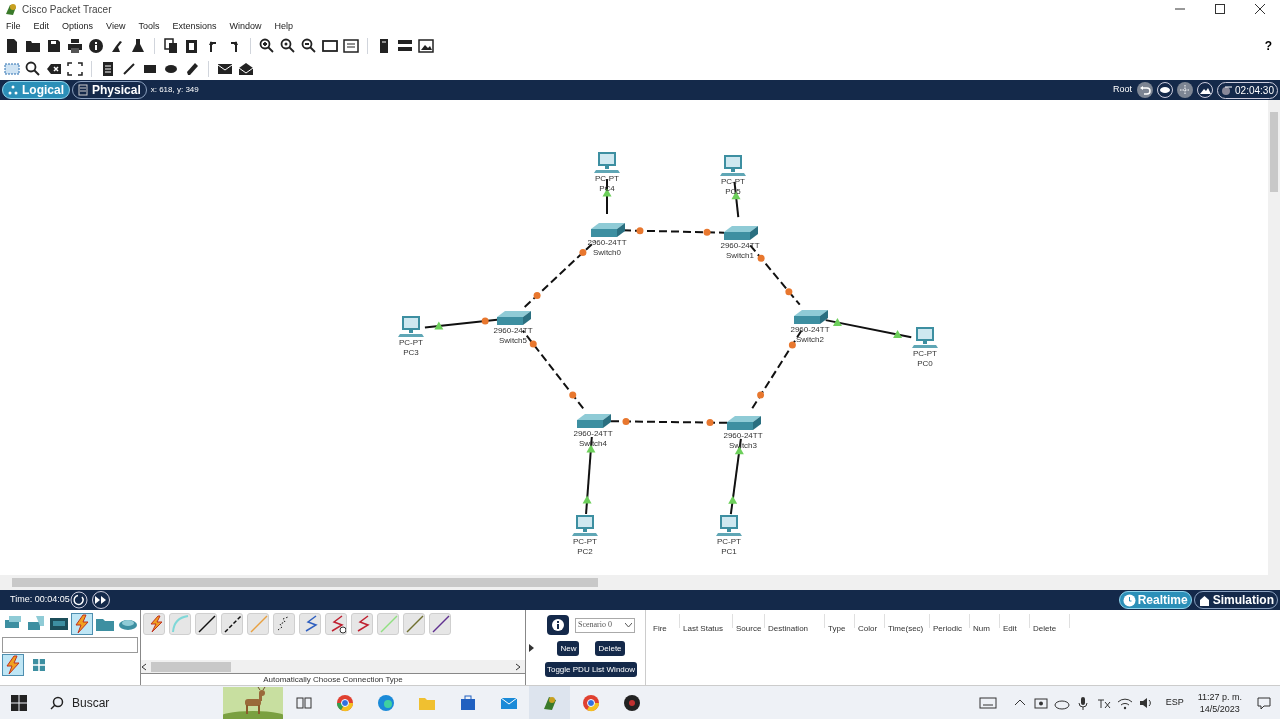  What do you see at coordinates (174, 90) in the screenshot?
I see `cursor-coordinates: x: 618, y: 349` at bounding box center [174, 90].